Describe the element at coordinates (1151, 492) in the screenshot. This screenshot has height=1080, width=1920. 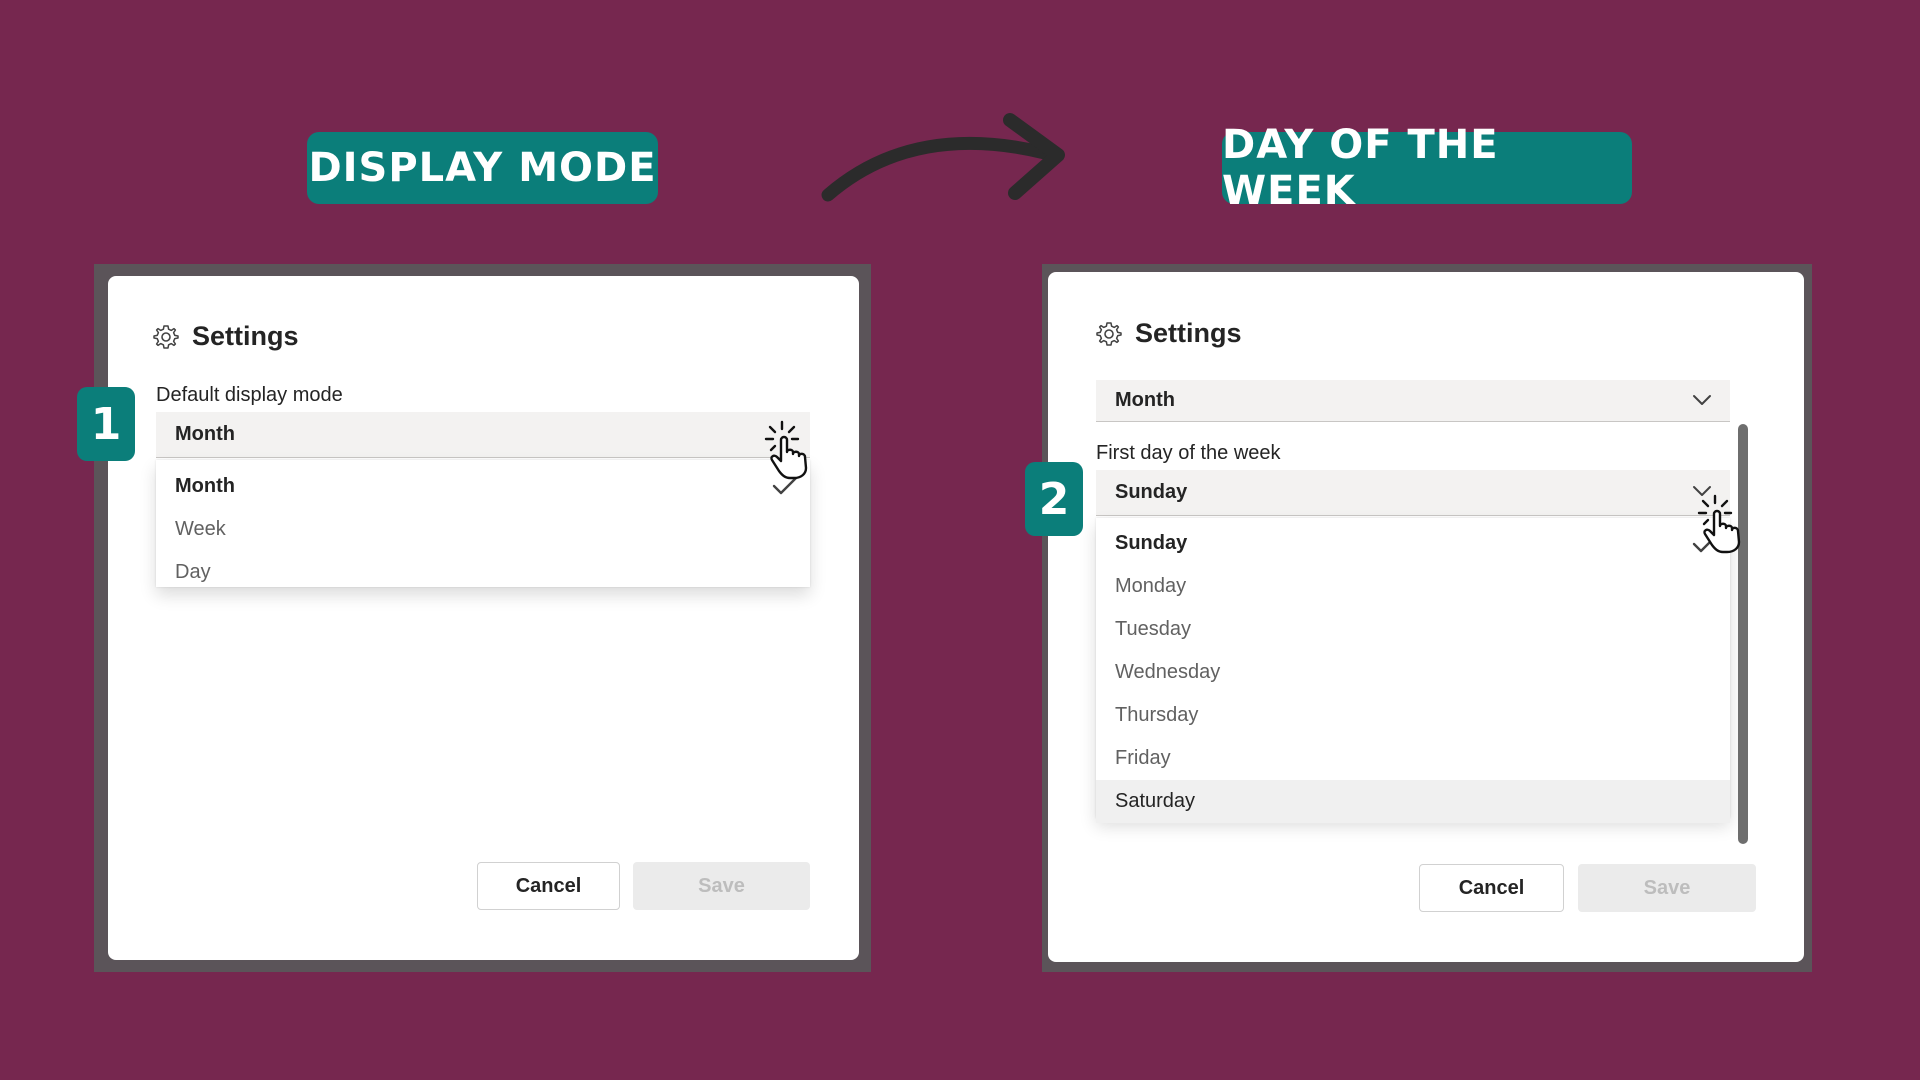
I see `dropdown-value: Sunday` at that location.